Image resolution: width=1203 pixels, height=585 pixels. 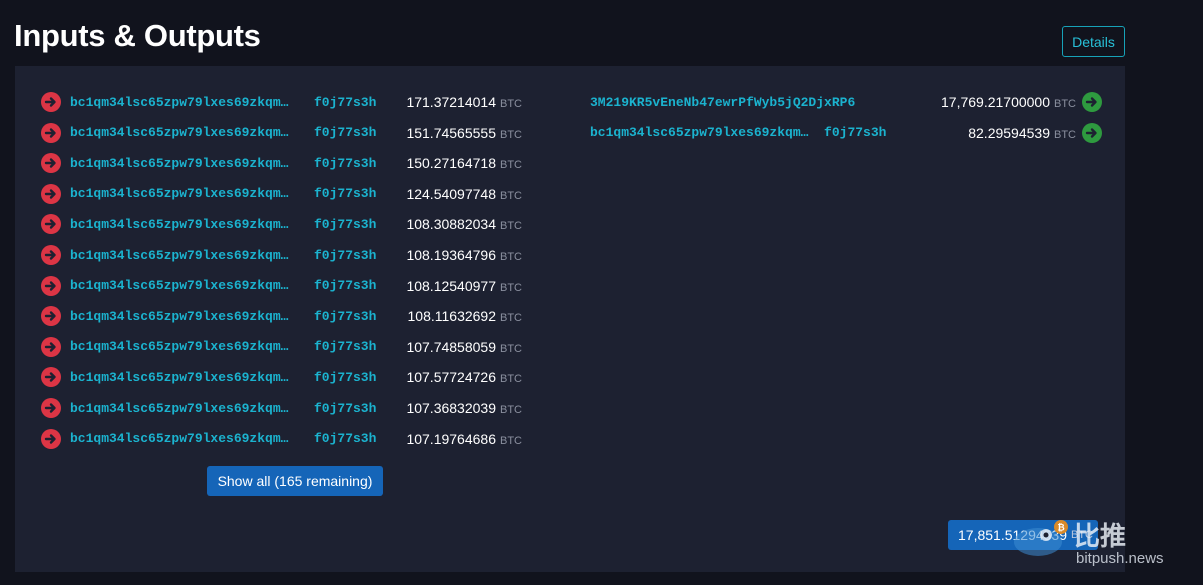 What do you see at coordinates (137, 35) in the screenshot?
I see `page-title: Inputs & Outputs` at bounding box center [137, 35].